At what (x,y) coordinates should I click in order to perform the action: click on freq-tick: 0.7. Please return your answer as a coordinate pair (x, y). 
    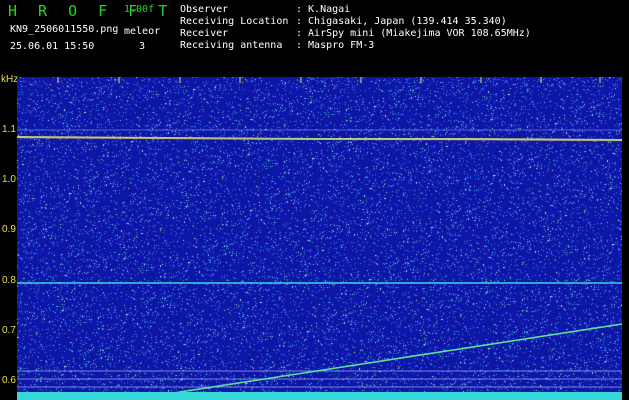
    Looking at the image, I should click on (9, 330).